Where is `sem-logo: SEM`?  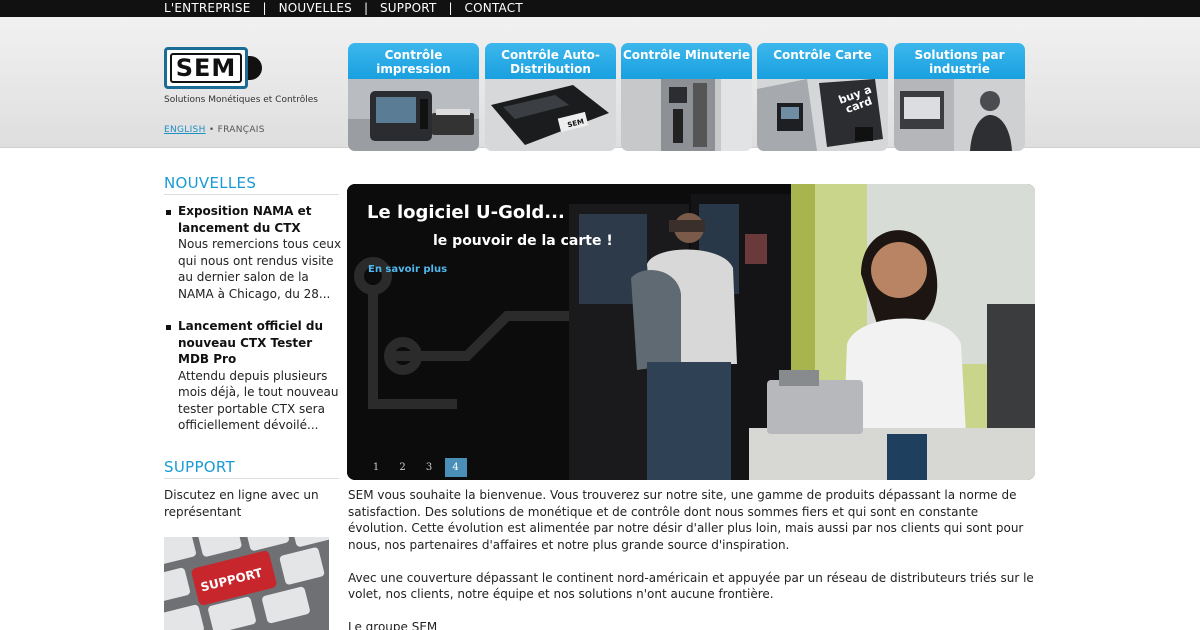
sem-logo: SEM is located at coordinates (213, 68).